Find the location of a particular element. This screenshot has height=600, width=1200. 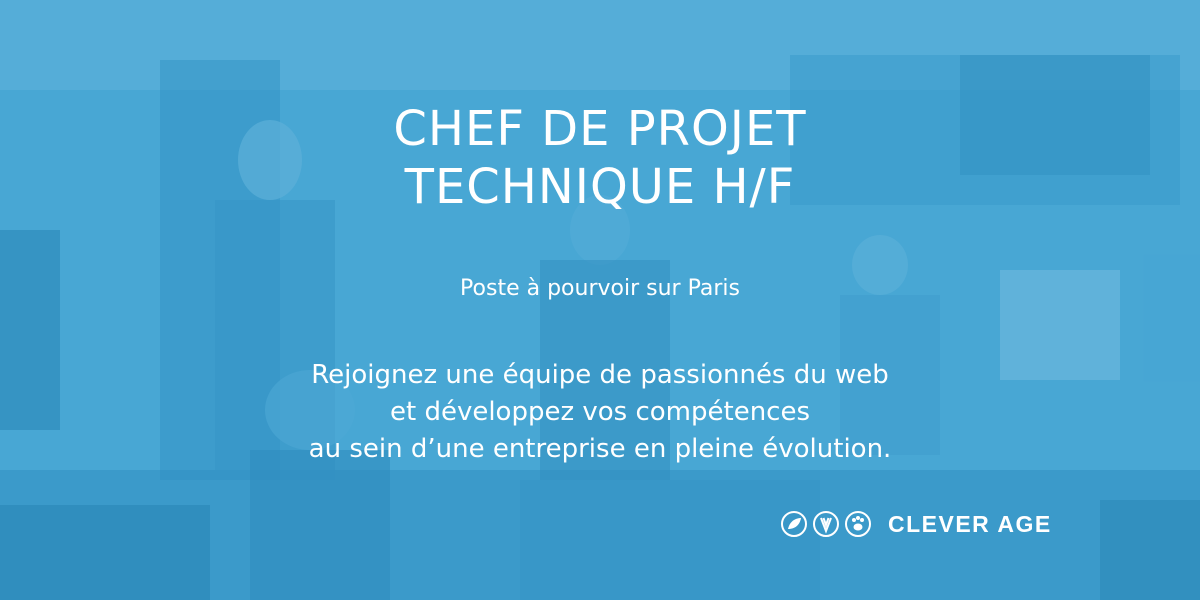

job-title-line-2: TECHNIQUE H/F is located at coordinates (600, 187).